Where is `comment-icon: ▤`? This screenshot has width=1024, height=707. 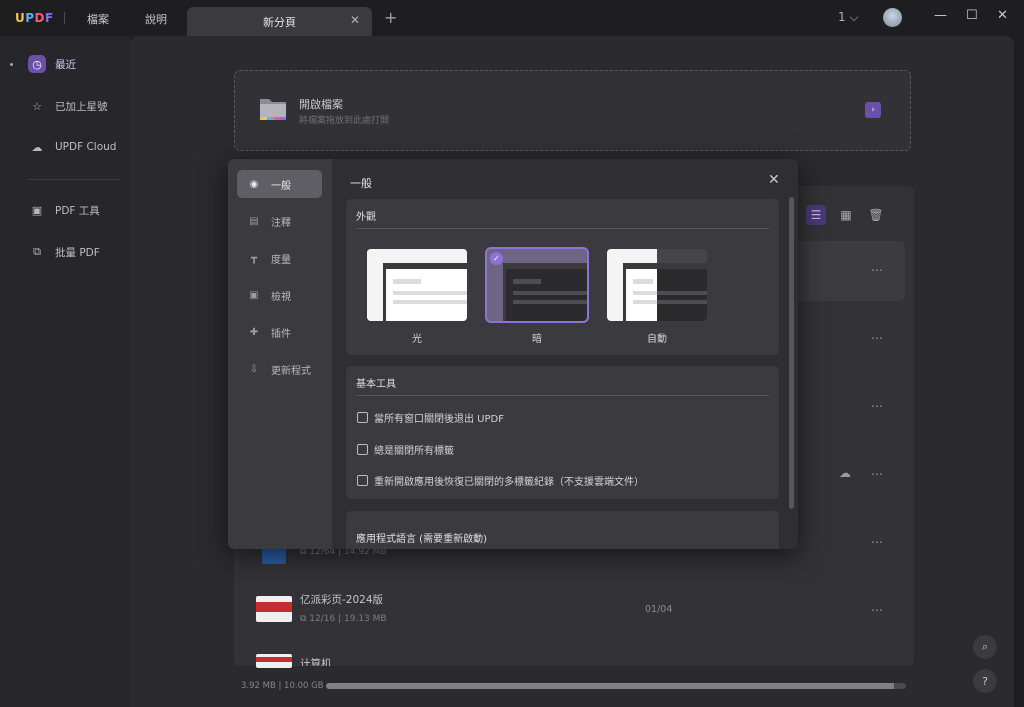
comment-icon: ▤ is located at coordinates (254, 221).